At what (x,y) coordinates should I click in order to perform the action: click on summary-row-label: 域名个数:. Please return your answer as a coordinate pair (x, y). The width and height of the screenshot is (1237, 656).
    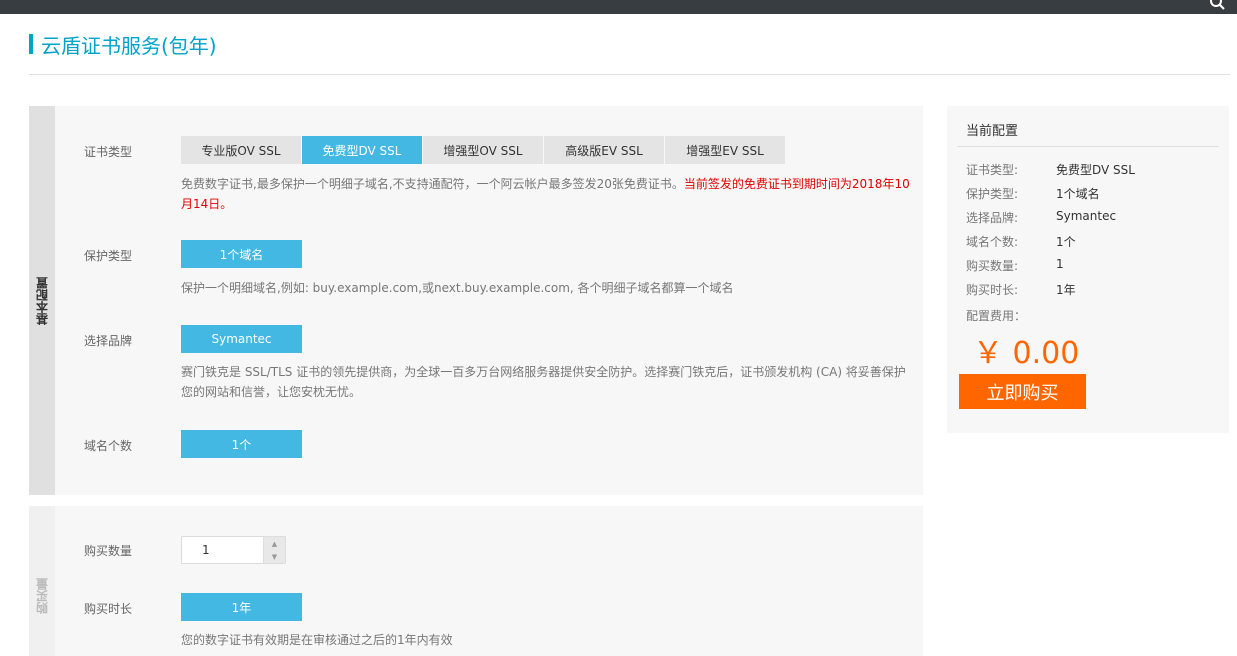
    Looking at the image, I should click on (992, 242).